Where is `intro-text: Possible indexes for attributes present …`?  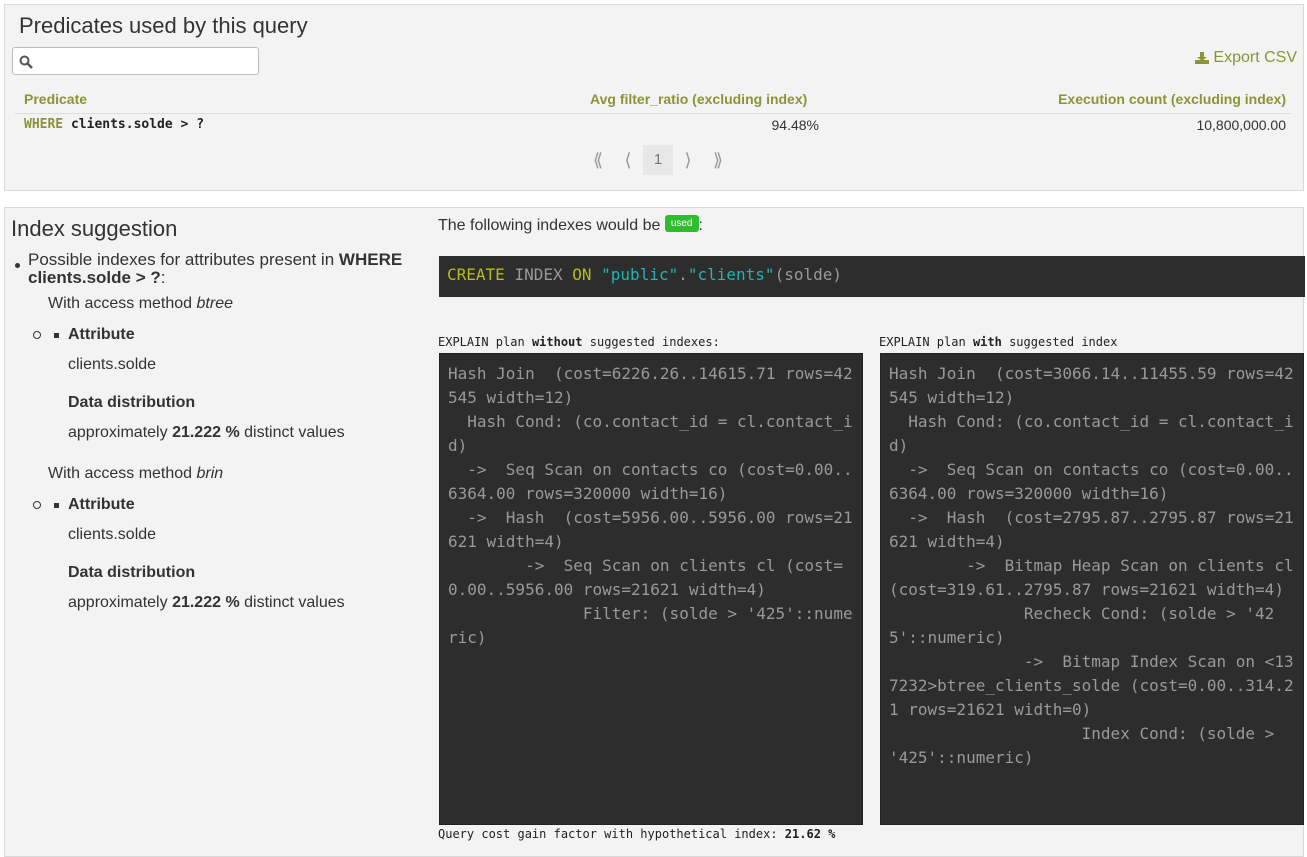
intro-text: Possible indexes for attributes present … is located at coordinates (181, 259).